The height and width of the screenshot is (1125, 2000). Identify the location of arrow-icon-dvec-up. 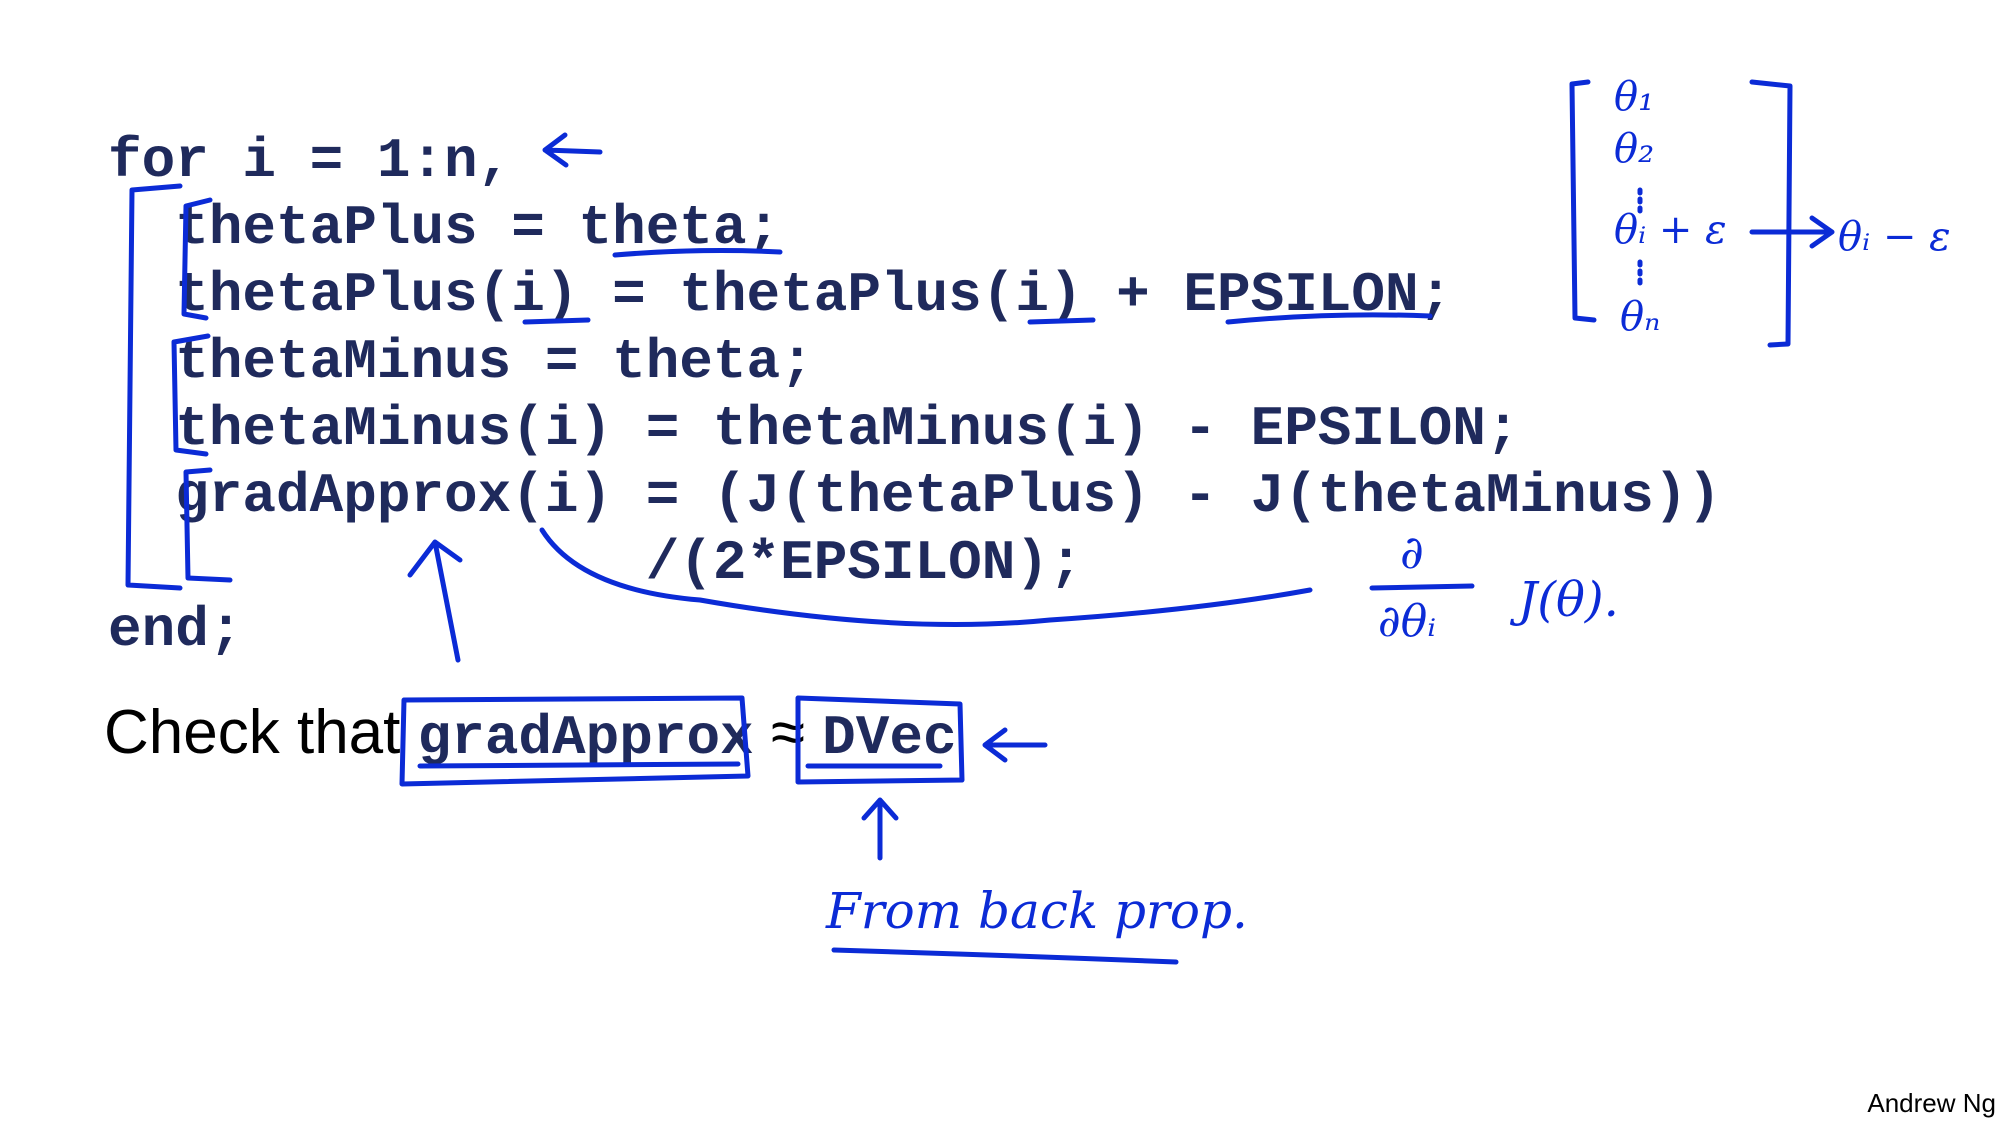
(880, 829).